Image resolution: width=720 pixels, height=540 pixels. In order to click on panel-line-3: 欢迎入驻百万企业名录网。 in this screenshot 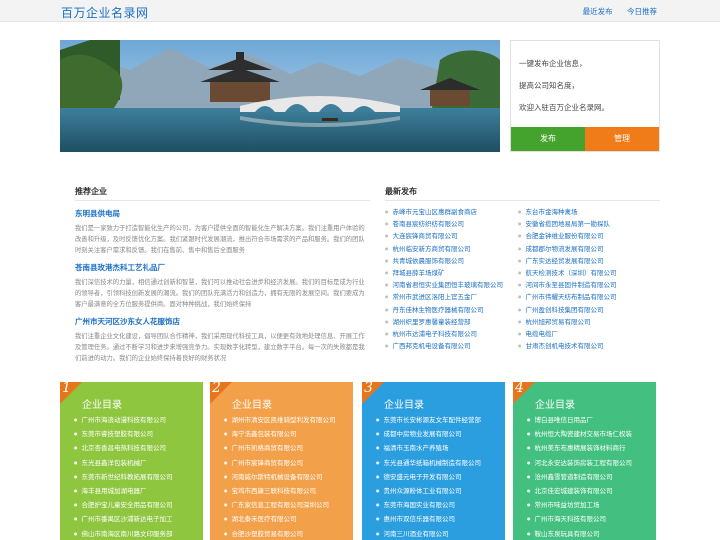, I will do `click(564, 107)`.